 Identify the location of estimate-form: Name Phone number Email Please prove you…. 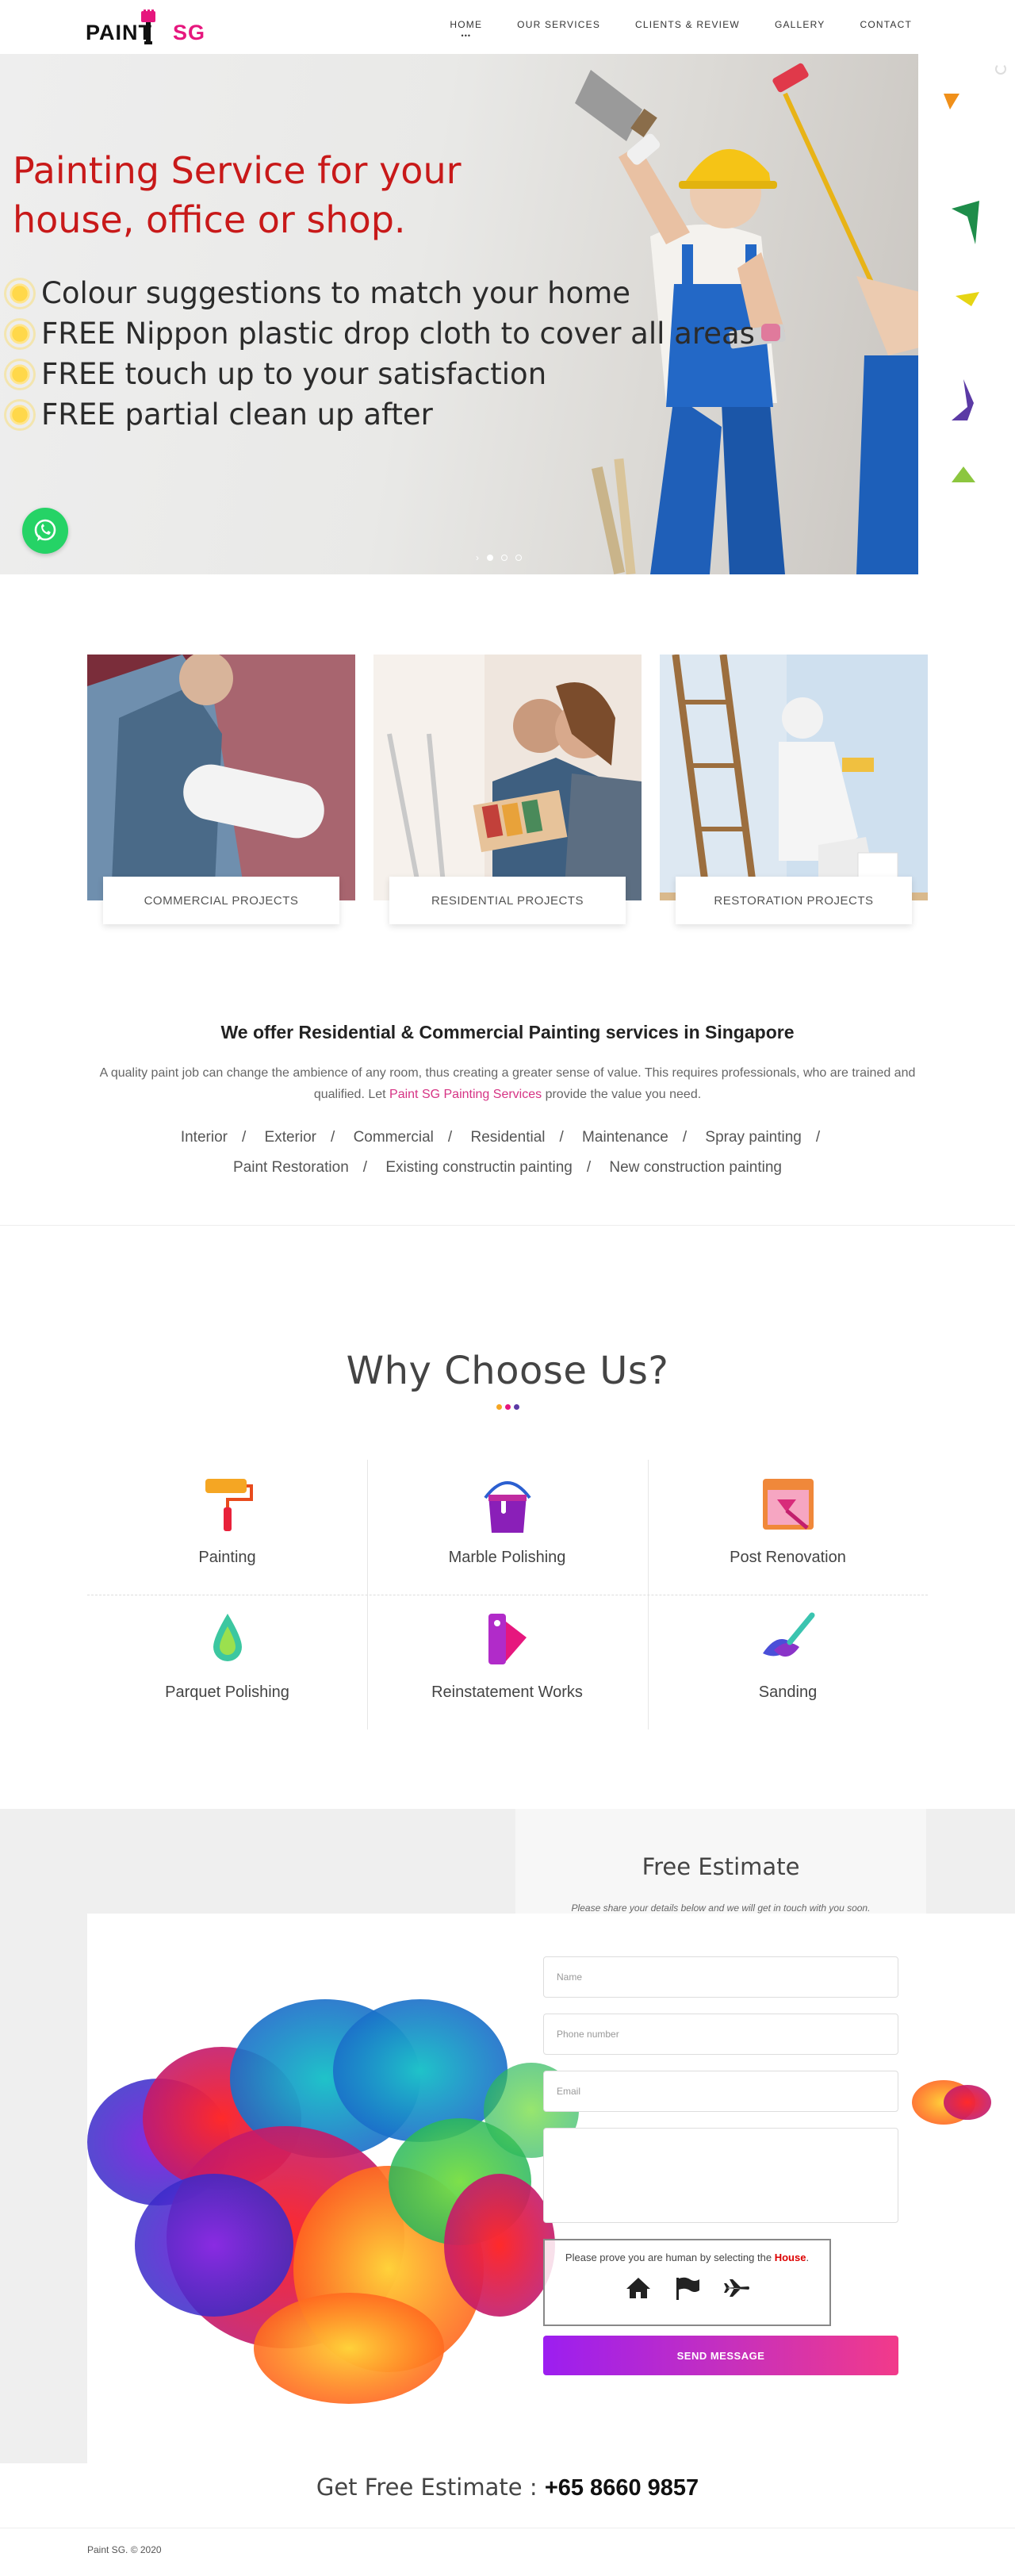
(720, 2165).